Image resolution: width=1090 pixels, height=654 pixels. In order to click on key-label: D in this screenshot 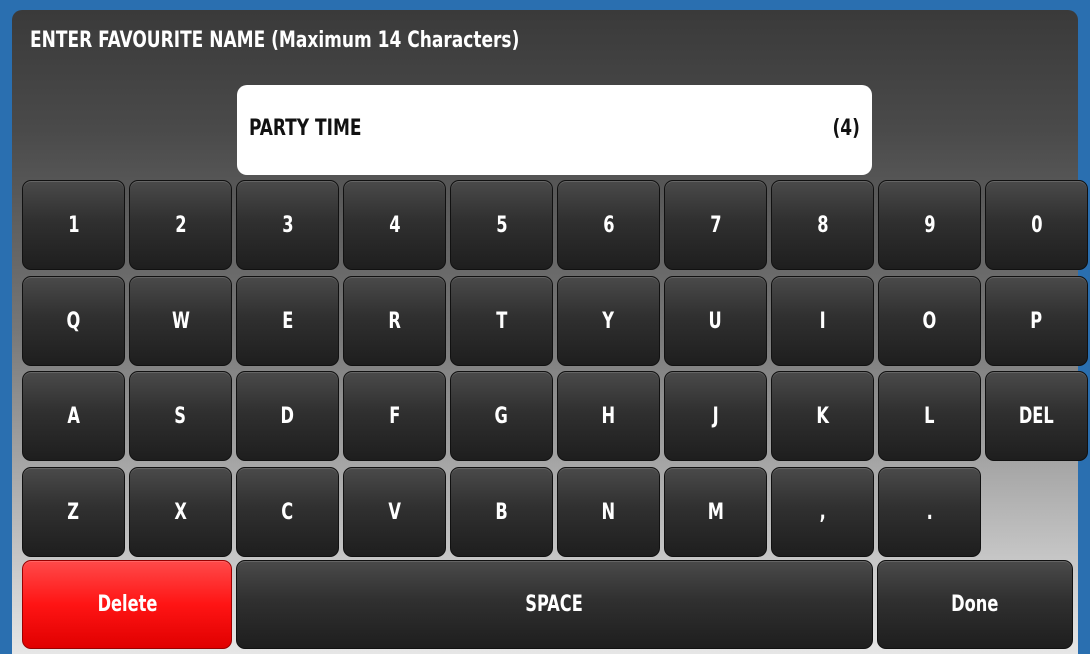, I will do `click(287, 416)`.